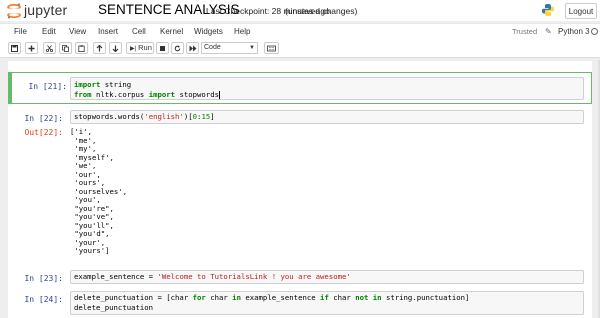 The width and height of the screenshot is (600, 318). Describe the element at coordinates (219, 95) in the screenshot. I see `text-cursor` at that location.